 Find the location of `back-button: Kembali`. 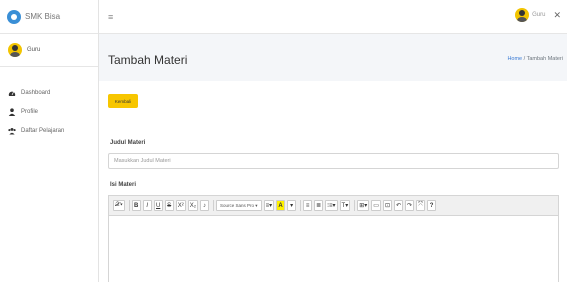

back-button: Kembali is located at coordinates (123, 101).